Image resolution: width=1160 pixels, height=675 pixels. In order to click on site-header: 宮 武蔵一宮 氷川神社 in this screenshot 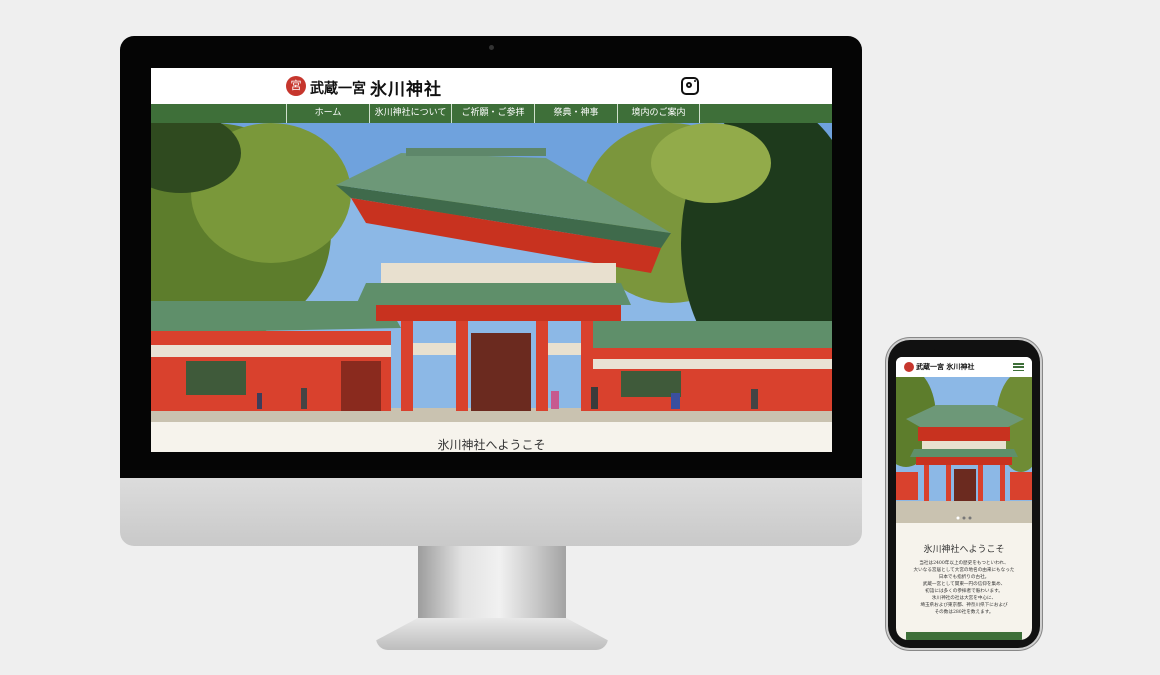, I will do `click(491, 86)`.